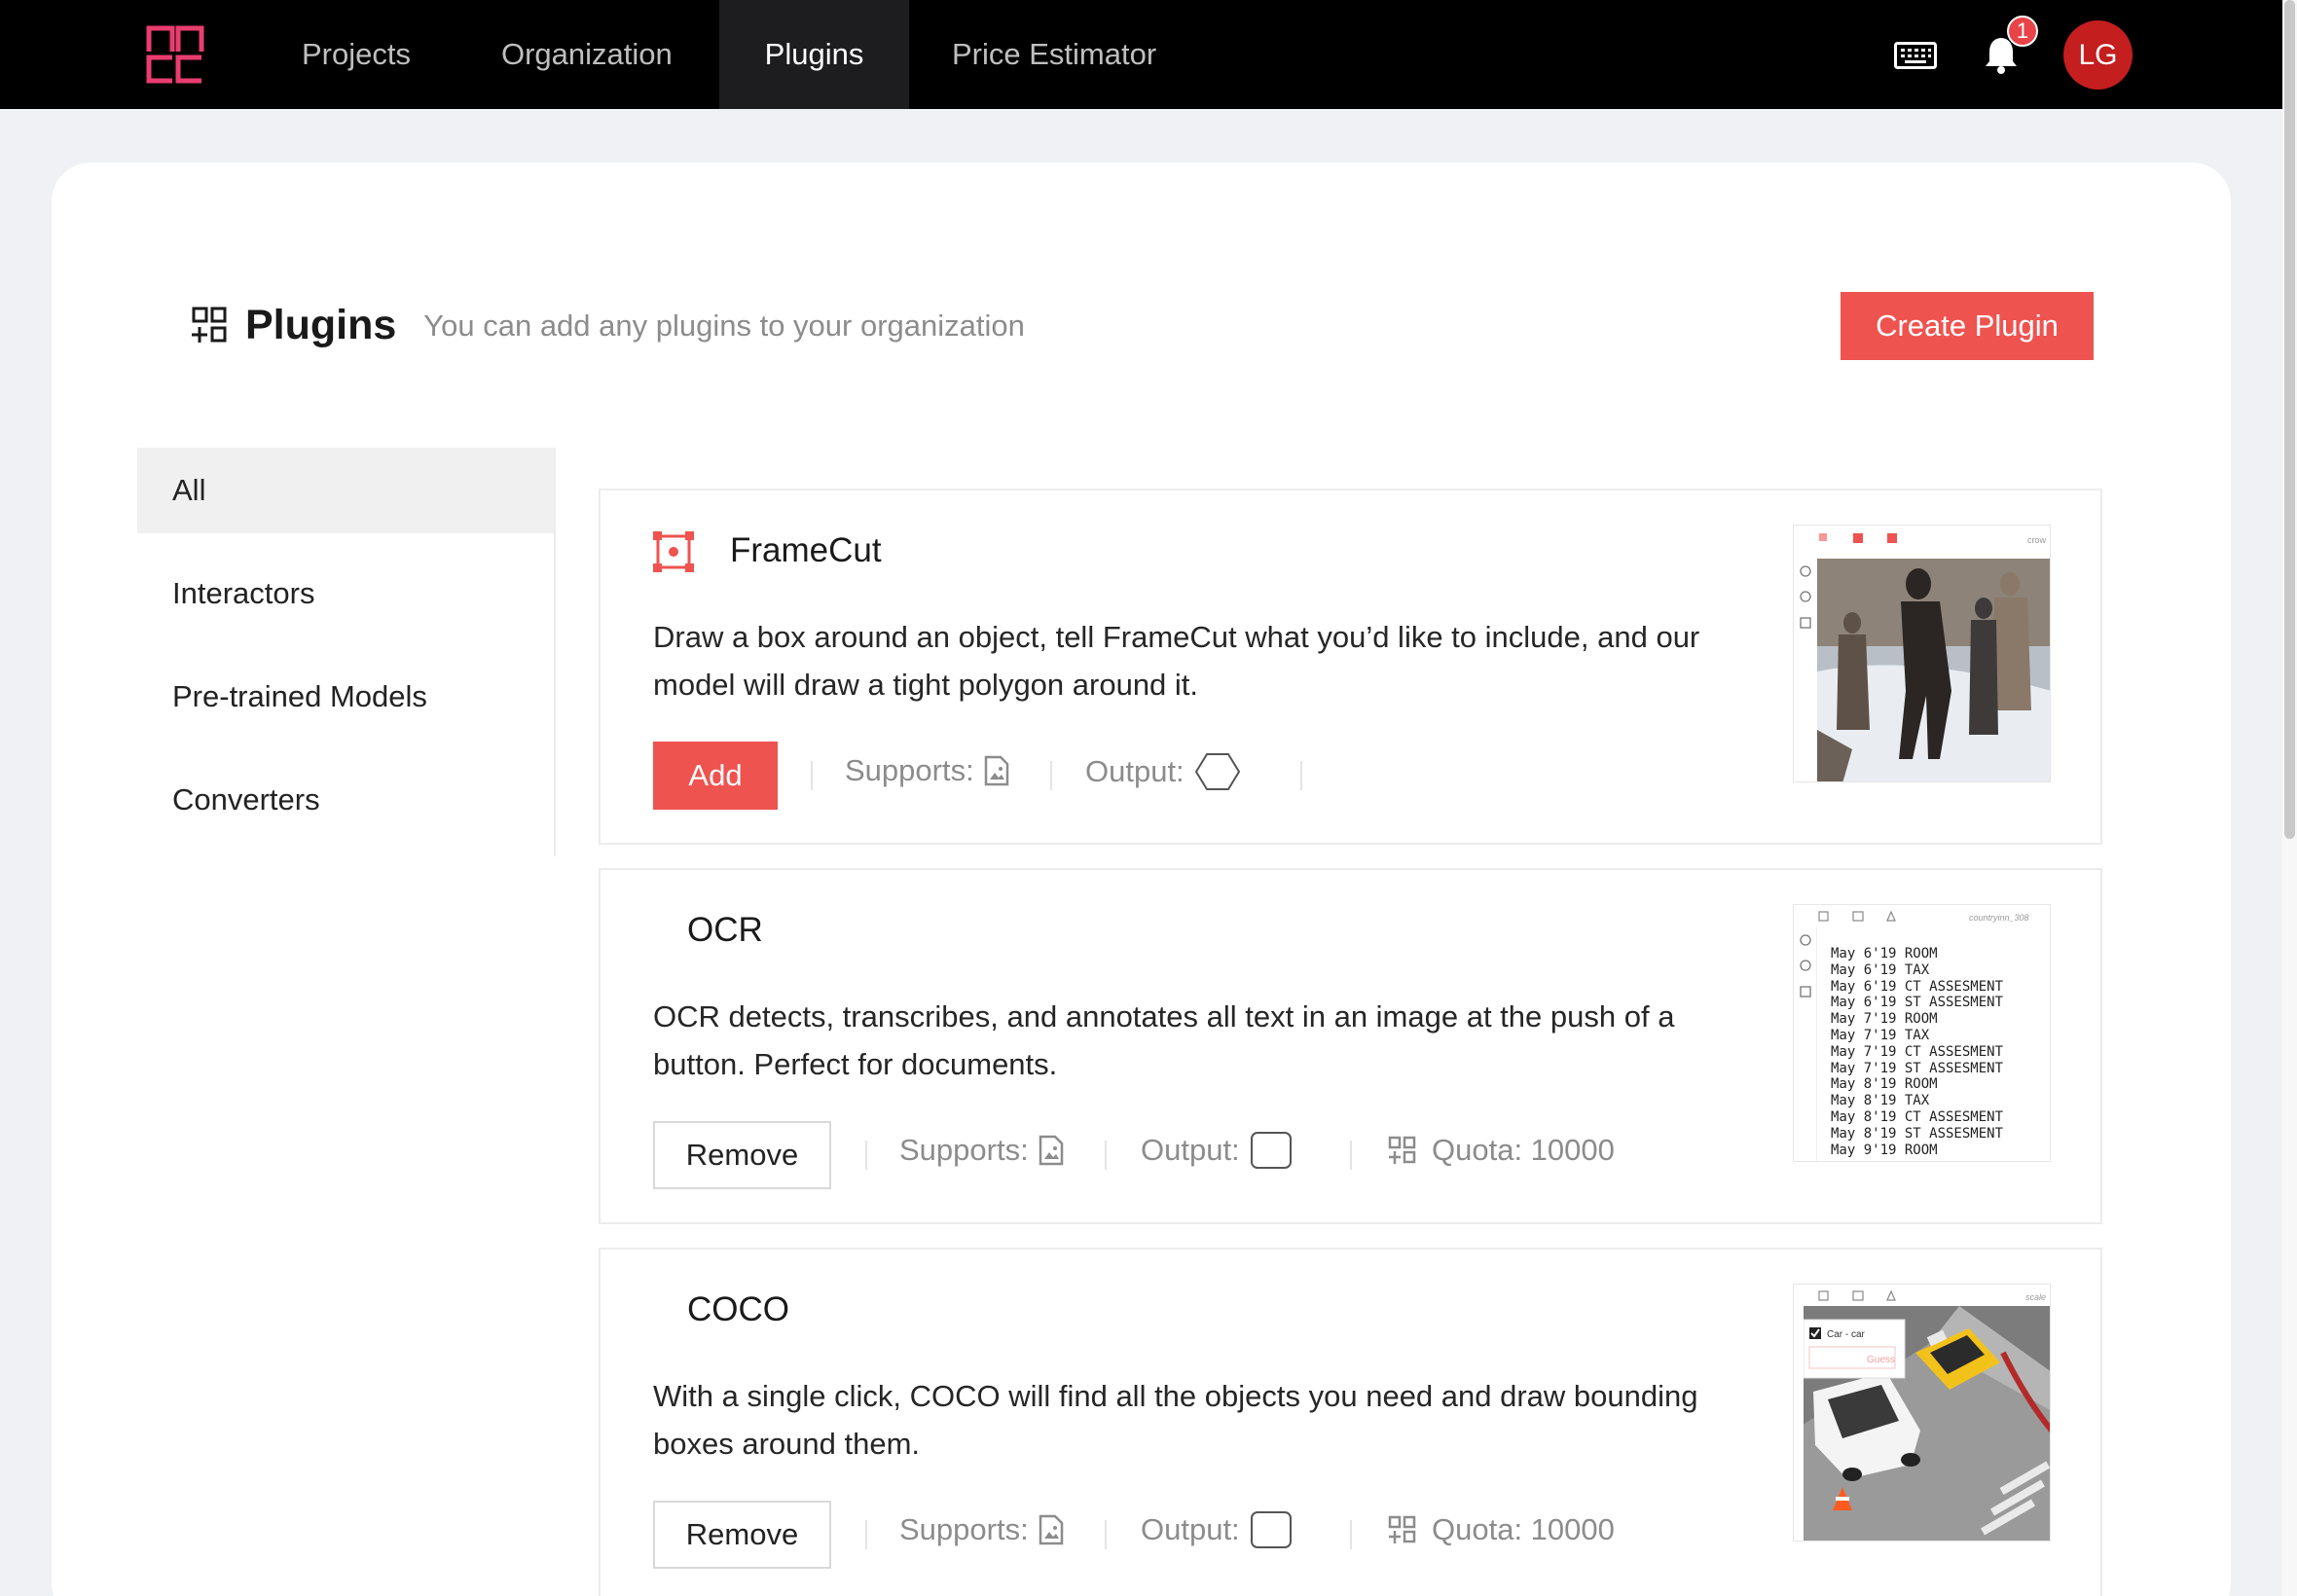  Describe the element at coordinates (2035, 1297) in the screenshot. I see `svg-text: scale` at that location.